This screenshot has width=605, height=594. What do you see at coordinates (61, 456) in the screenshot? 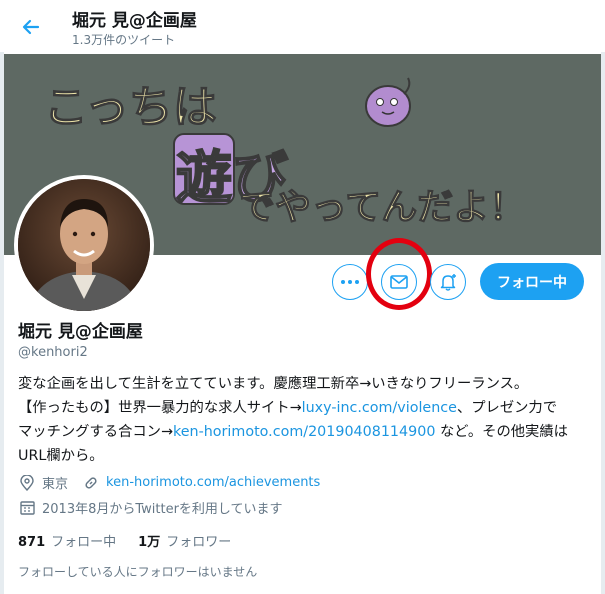
I see `bio-line: URL欄から。` at bounding box center [61, 456].